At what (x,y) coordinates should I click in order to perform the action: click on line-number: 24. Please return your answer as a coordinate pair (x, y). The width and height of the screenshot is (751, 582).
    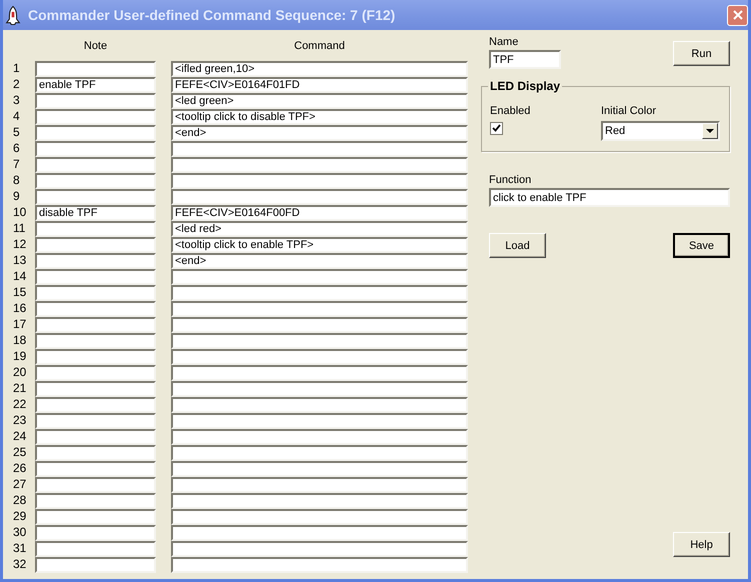
    Looking at the image, I should click on (20, 437).